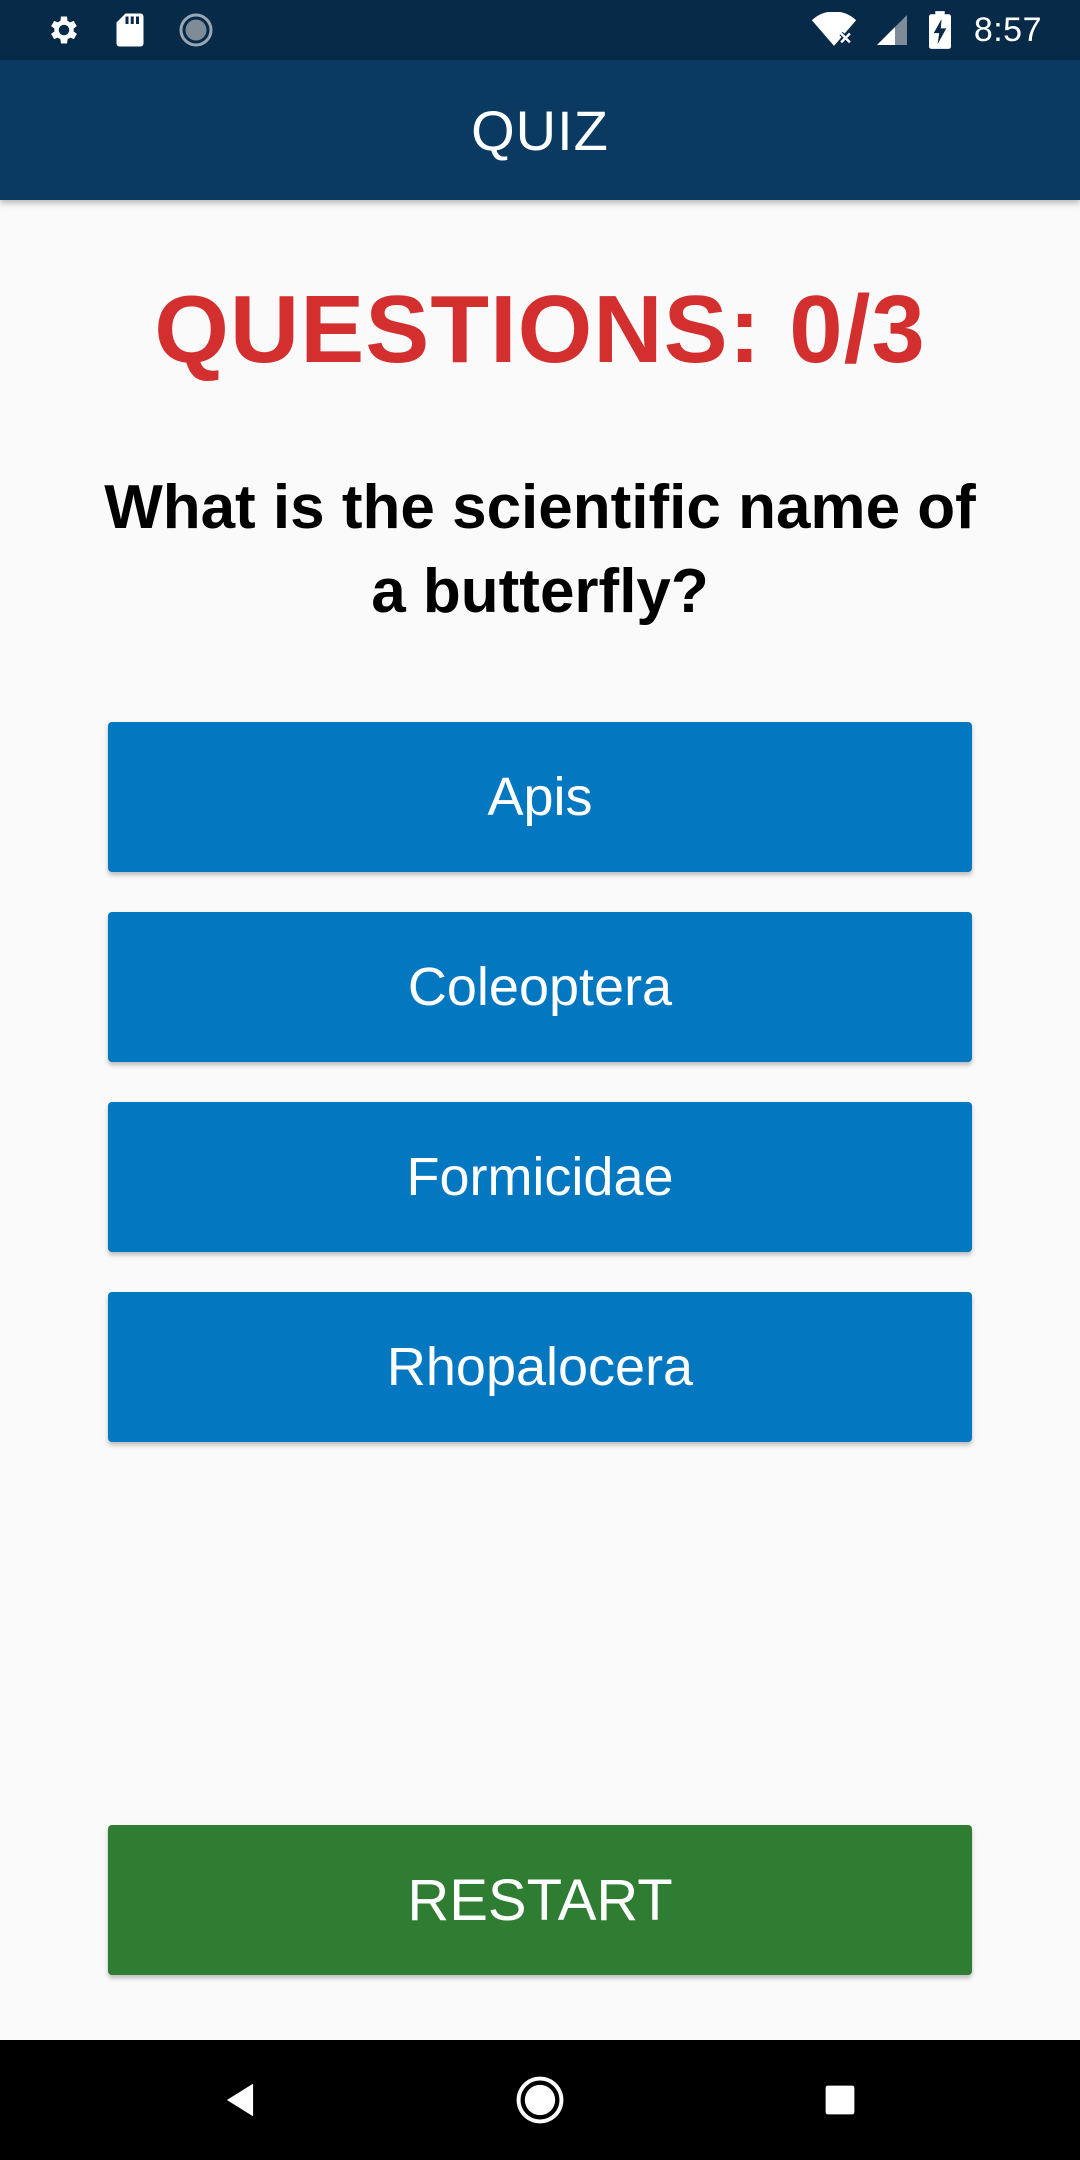  I want to click on sd-card-icon, so click(130, 30).